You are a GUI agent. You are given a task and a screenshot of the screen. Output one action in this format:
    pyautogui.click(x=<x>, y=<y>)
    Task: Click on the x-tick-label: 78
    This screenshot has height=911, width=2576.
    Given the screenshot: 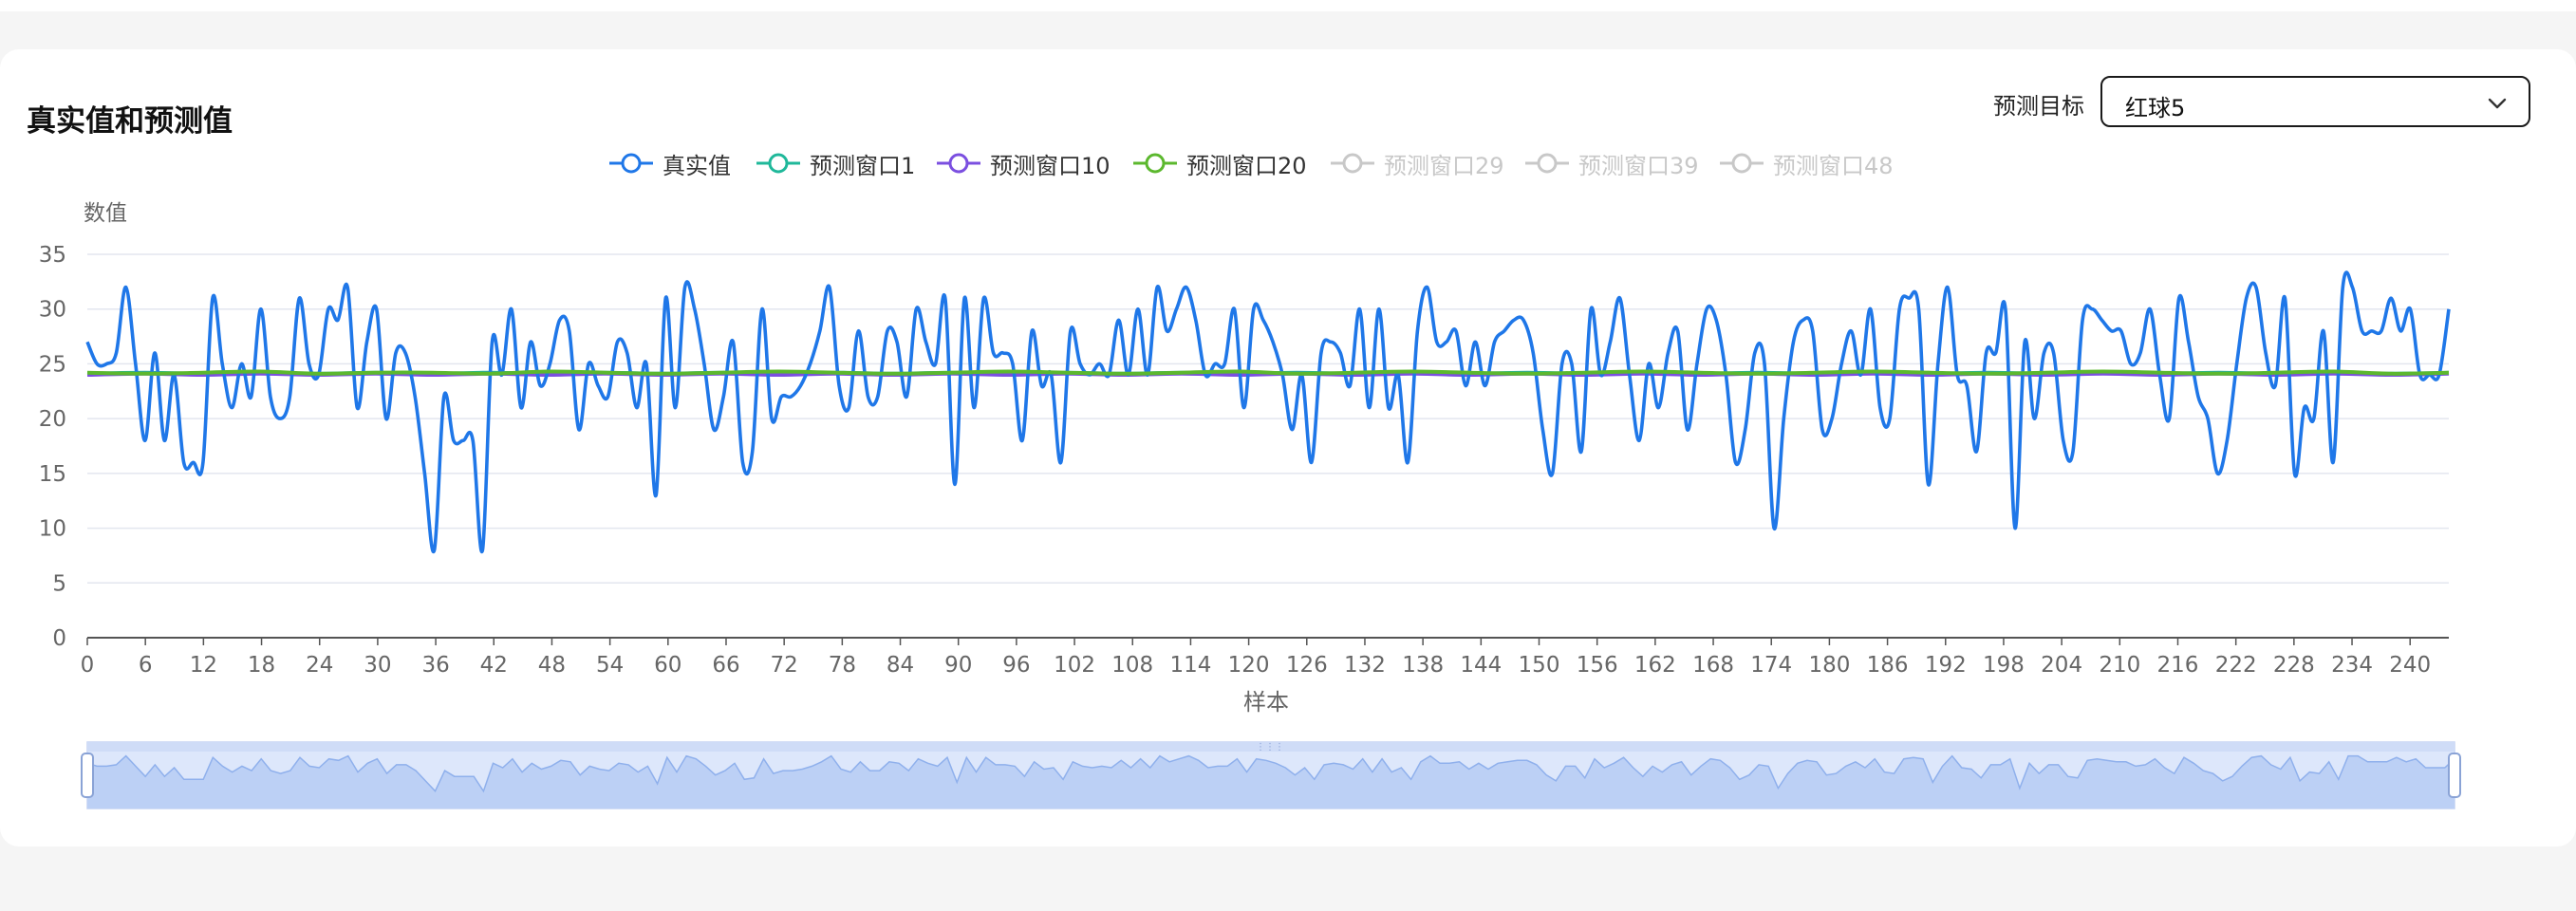 What is the action you would take?
    pyautogui.click(x=842, y=665)
    